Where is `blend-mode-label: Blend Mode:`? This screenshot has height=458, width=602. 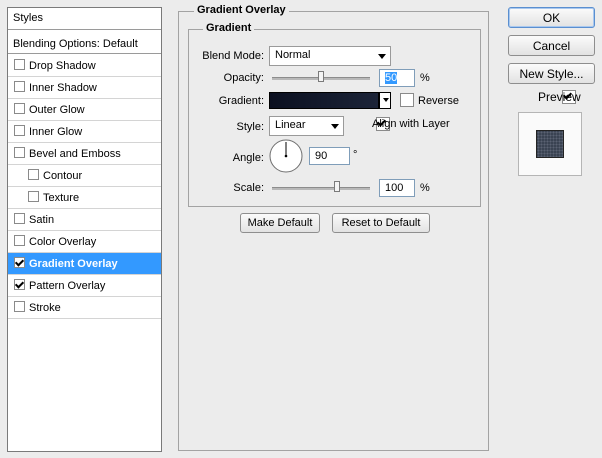 blend-mode-label: Blend Mode: is located at coordinates (233, 56).